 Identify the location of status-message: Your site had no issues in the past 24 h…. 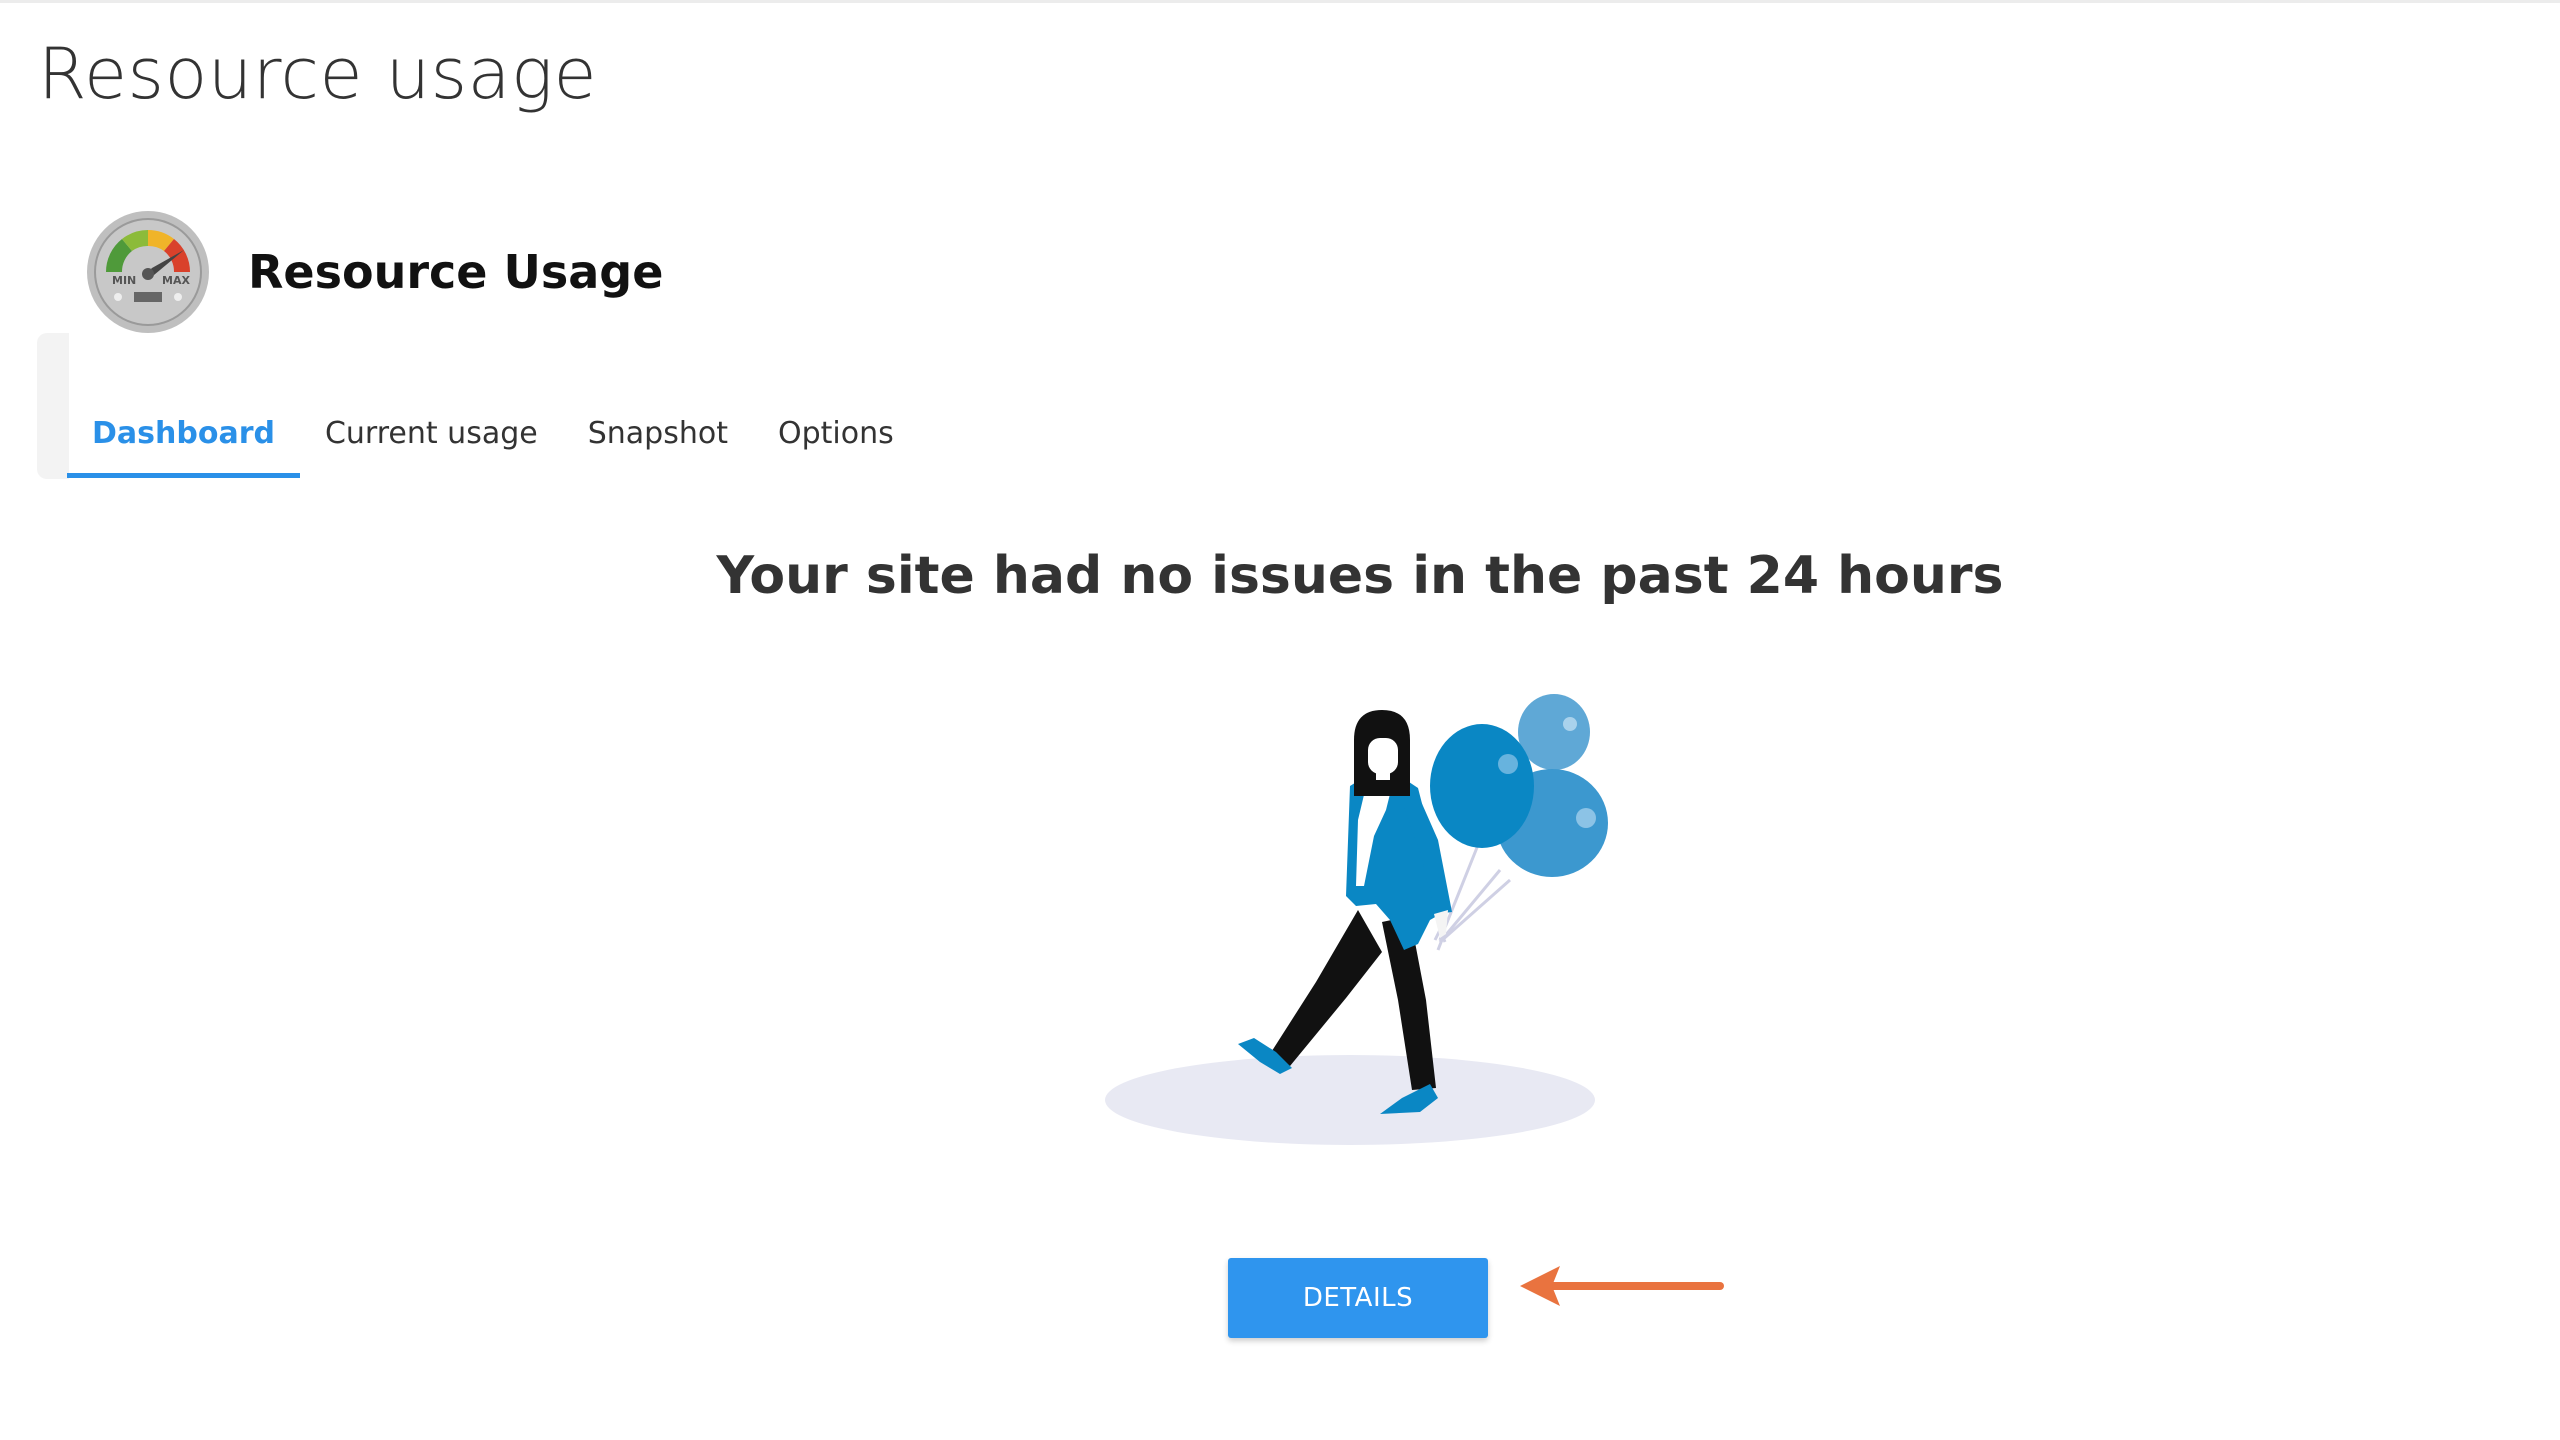
(1360, 576).